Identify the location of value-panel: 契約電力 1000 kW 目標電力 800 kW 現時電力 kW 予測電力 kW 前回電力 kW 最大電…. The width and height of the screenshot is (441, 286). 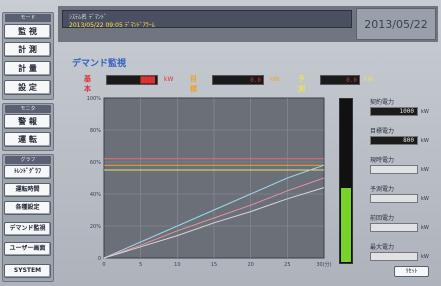
(400, 187).